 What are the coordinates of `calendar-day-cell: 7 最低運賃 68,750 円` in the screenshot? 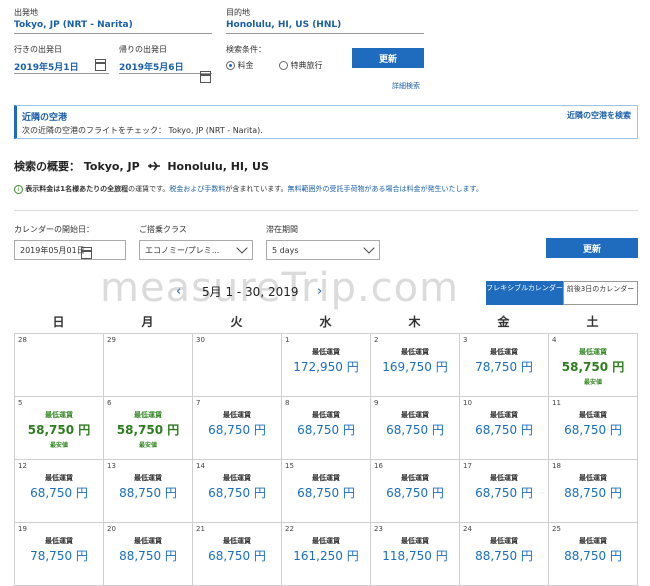 It's located at (237, 428).